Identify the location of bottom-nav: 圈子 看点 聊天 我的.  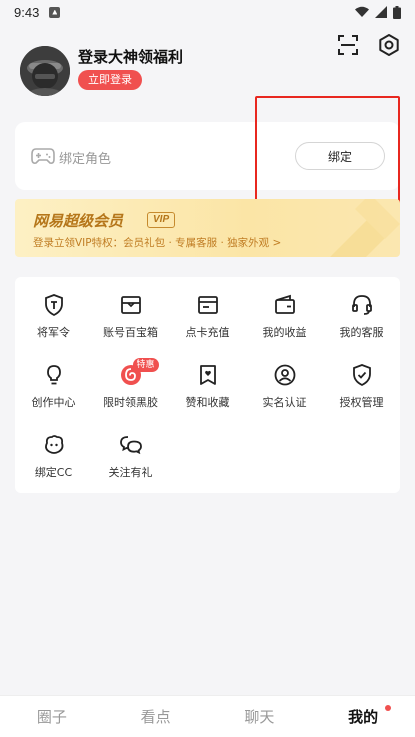
(207, 716).